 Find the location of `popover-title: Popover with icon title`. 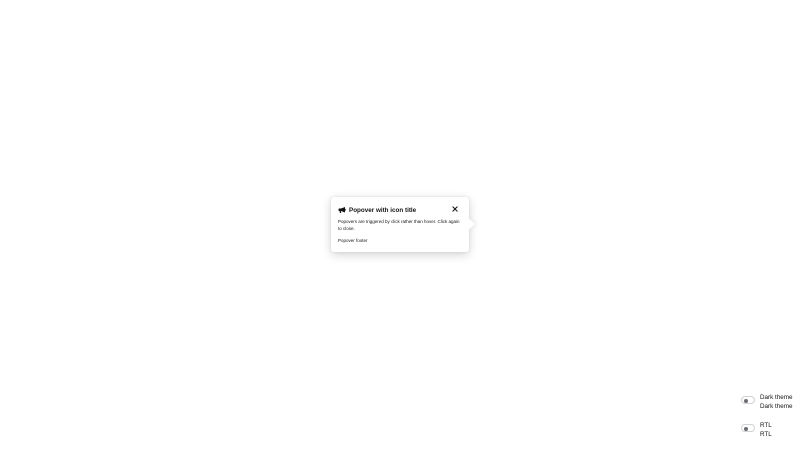

popover-title: Popover with icon title is located at coordinates (383, 210).